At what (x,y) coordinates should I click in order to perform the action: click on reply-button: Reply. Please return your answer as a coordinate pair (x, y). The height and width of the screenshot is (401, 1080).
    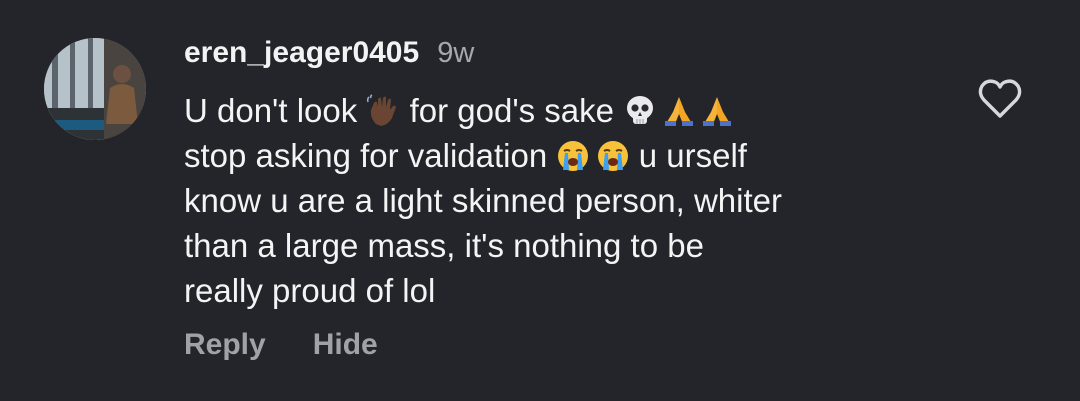
    Looking at the image, I should click on (225, 345).